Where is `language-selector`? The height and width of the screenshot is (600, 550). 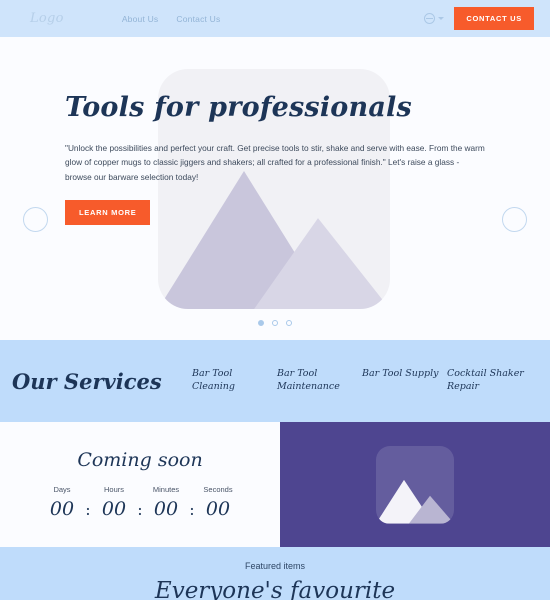 language-selector is located at coordinates (434, 18).